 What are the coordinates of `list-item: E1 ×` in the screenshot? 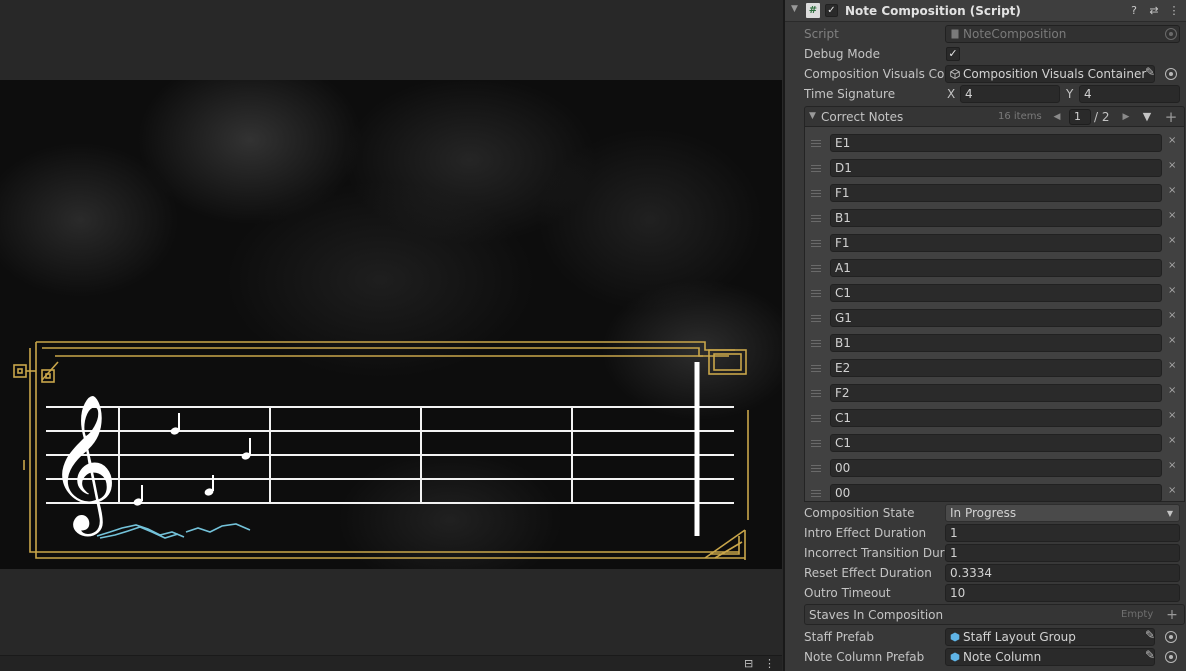 It's located at (994, 143).